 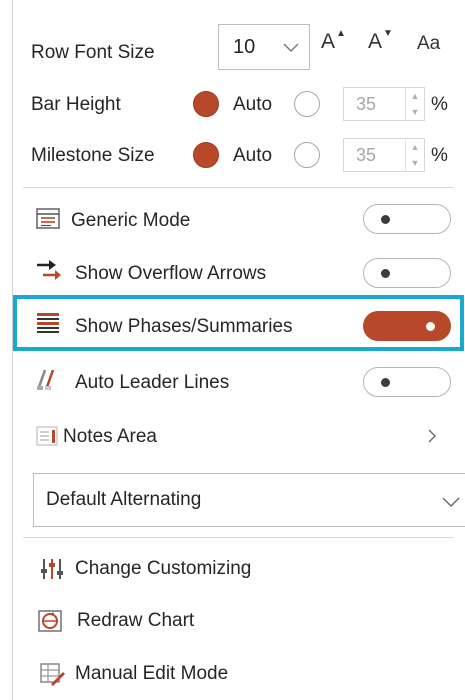 What do you see at coordinates (253, 104) in the screenshot?
I see `bar-height-auto-label: Auto` at bounding box center [253, 104].